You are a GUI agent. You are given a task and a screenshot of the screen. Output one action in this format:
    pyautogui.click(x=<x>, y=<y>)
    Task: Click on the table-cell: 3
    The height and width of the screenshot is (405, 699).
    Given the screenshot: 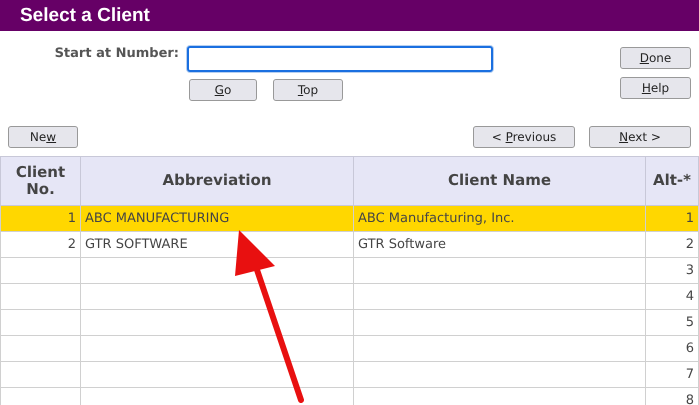 What is the action you would take?
    pyautogui.click(x=690, y=270)
    